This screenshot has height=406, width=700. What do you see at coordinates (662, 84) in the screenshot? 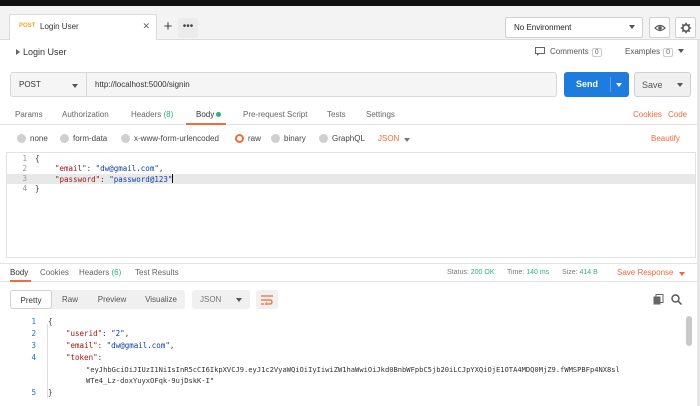
I see `save-button: Save` at bounding box center [662, 84].